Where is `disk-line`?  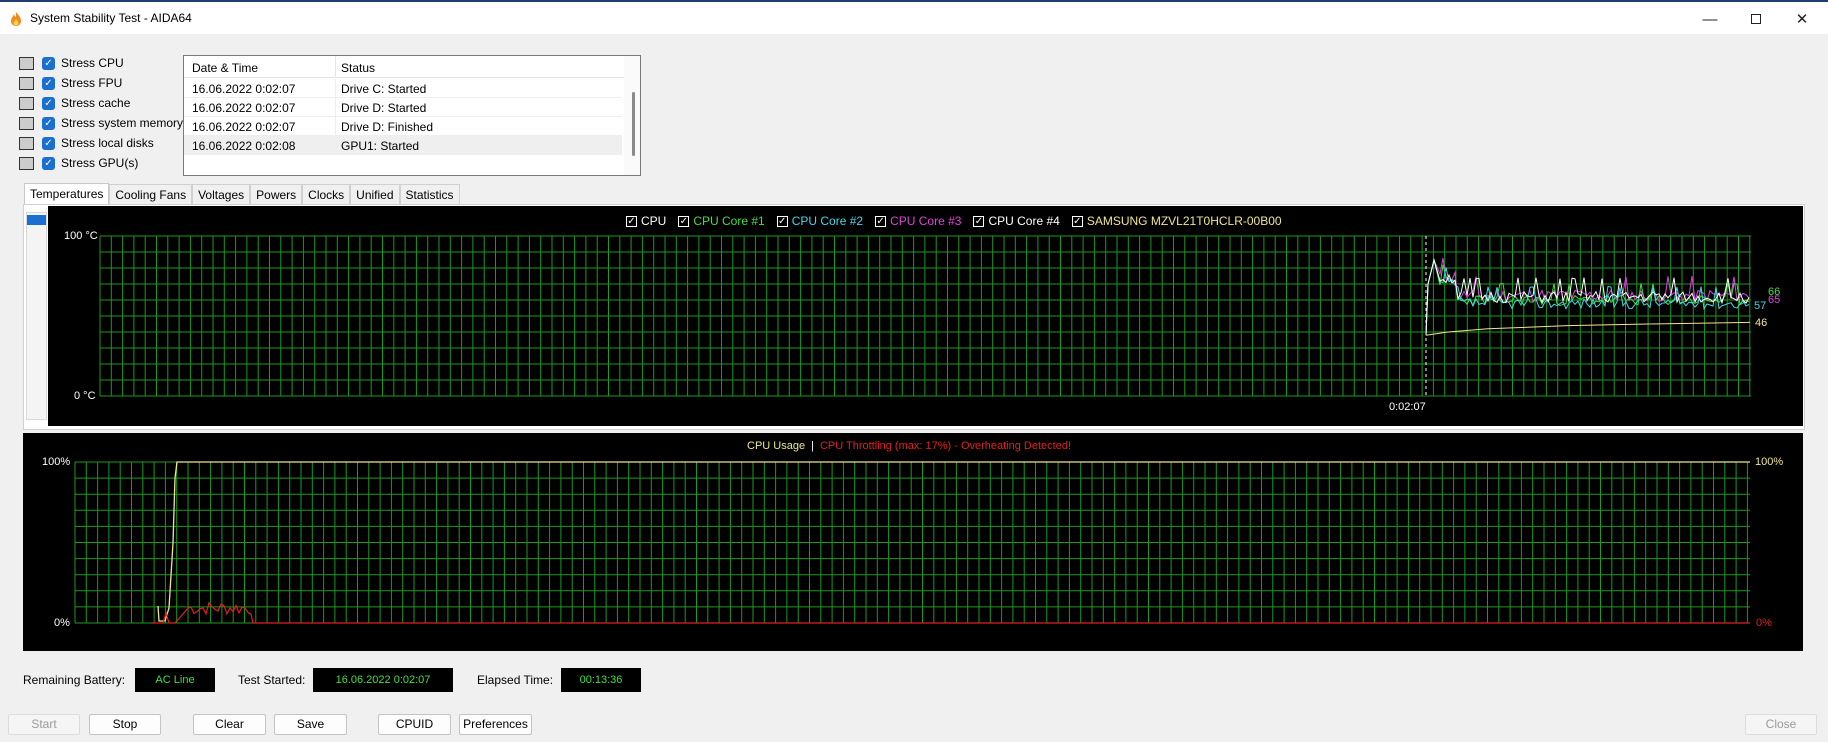 disk-line is located at coordinates (1588, 328).